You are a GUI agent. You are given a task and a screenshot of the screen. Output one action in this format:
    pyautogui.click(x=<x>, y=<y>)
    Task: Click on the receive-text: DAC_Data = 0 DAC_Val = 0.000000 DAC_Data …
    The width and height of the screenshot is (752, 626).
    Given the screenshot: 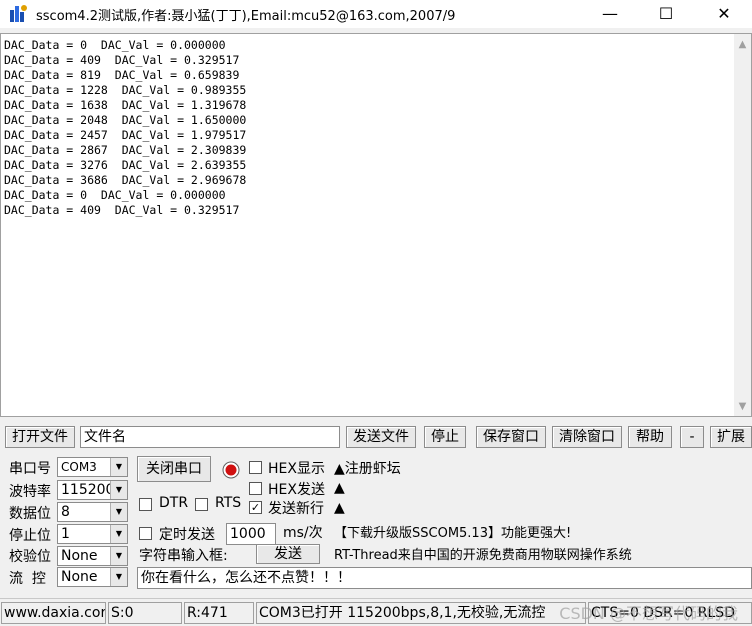 What is the action you would take?
    pyautogui.click(x=125, y=128)
    